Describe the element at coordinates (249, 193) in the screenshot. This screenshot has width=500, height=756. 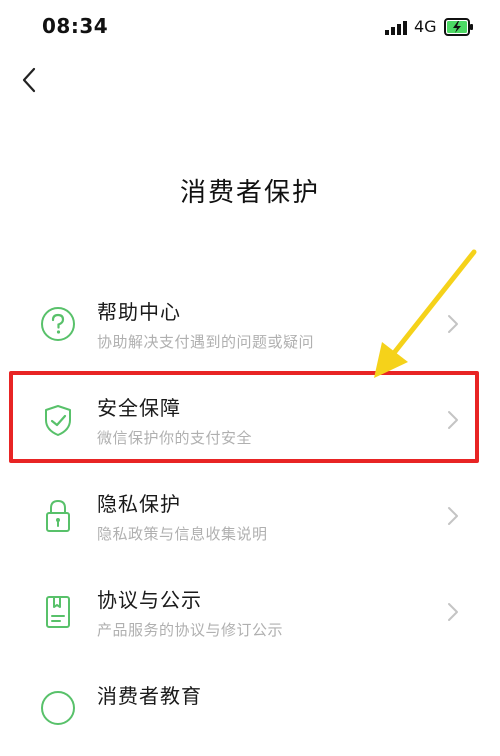
I see `page-title: 消费者保护` at that location.